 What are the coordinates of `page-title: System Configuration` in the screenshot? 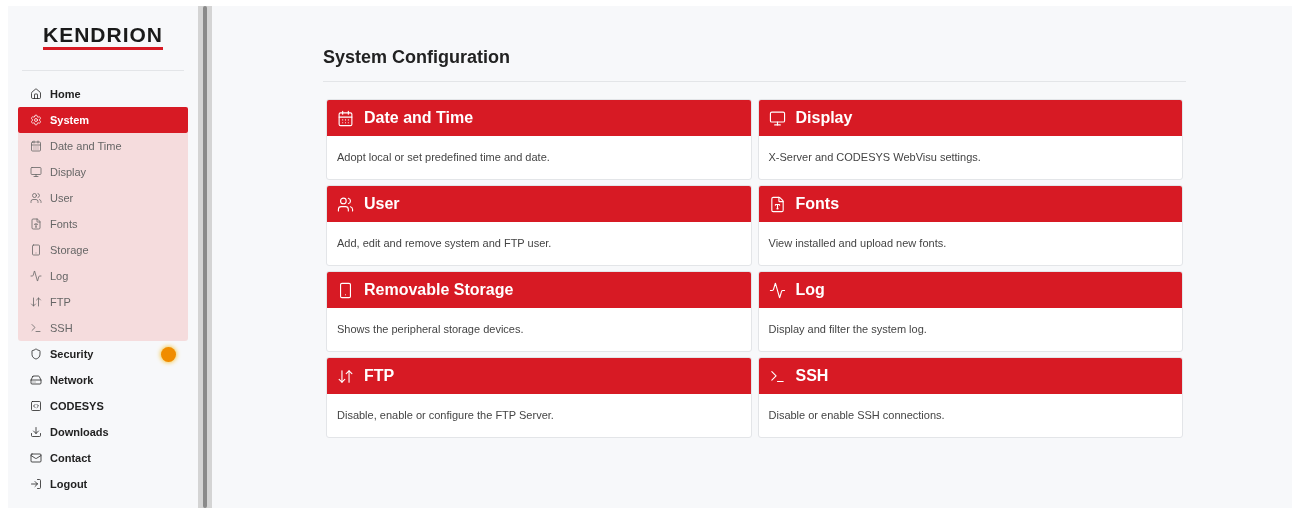 It's located at (754, 63).